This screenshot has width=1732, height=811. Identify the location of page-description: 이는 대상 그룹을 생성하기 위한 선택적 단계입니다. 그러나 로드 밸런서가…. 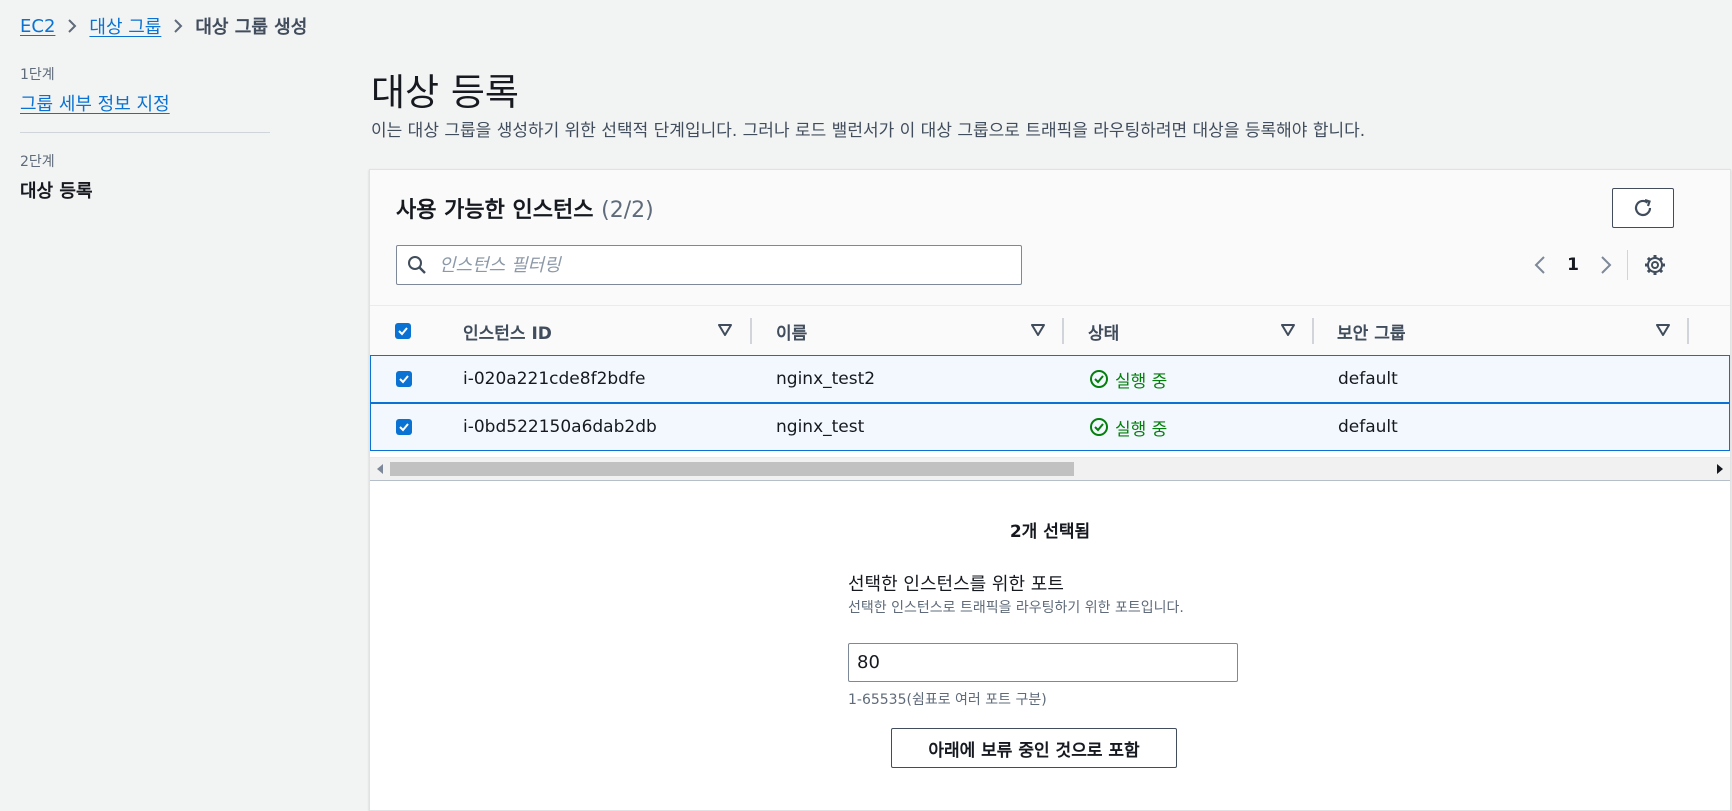
(868, 131).